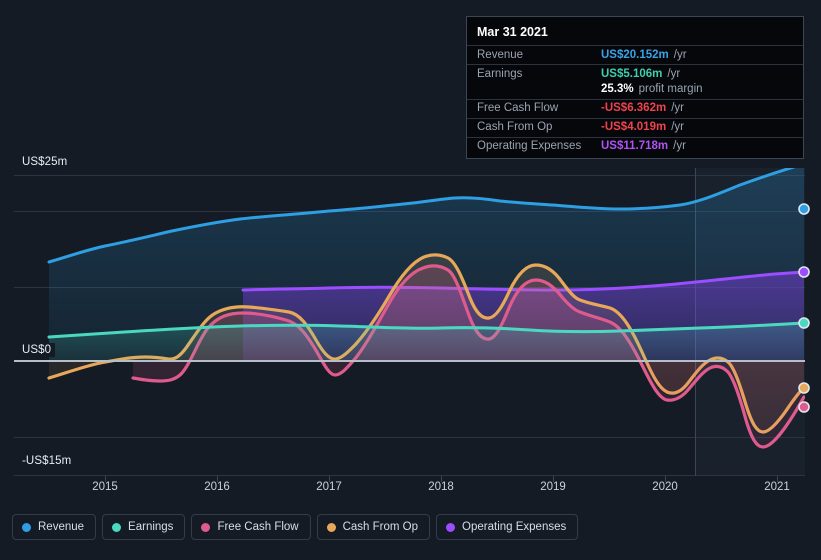  What do you see at coordinates (26, 527) in the screenshot?
I see `legend-dot-revenue` at bounding box center [26, 527].